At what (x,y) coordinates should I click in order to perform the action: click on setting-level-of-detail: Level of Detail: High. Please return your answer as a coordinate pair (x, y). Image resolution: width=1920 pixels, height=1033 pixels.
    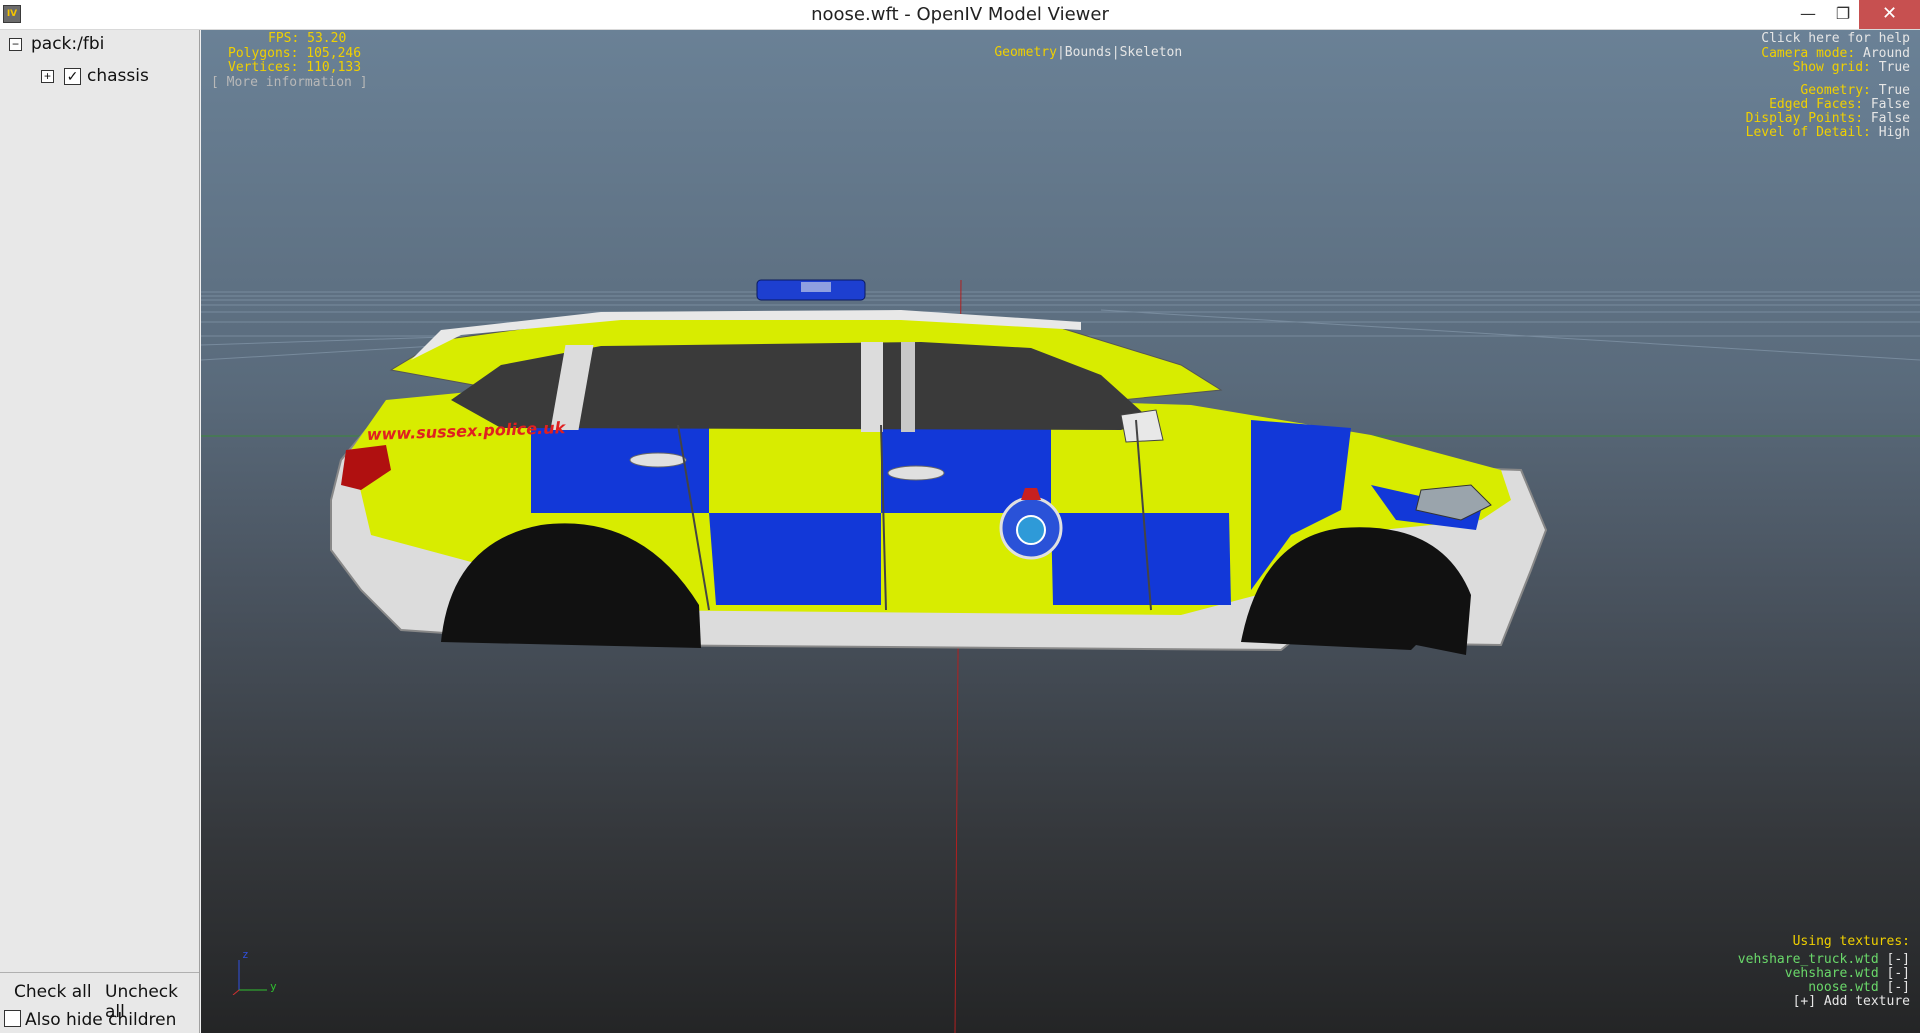
    Looking at the image, I should click on (1828, 133).